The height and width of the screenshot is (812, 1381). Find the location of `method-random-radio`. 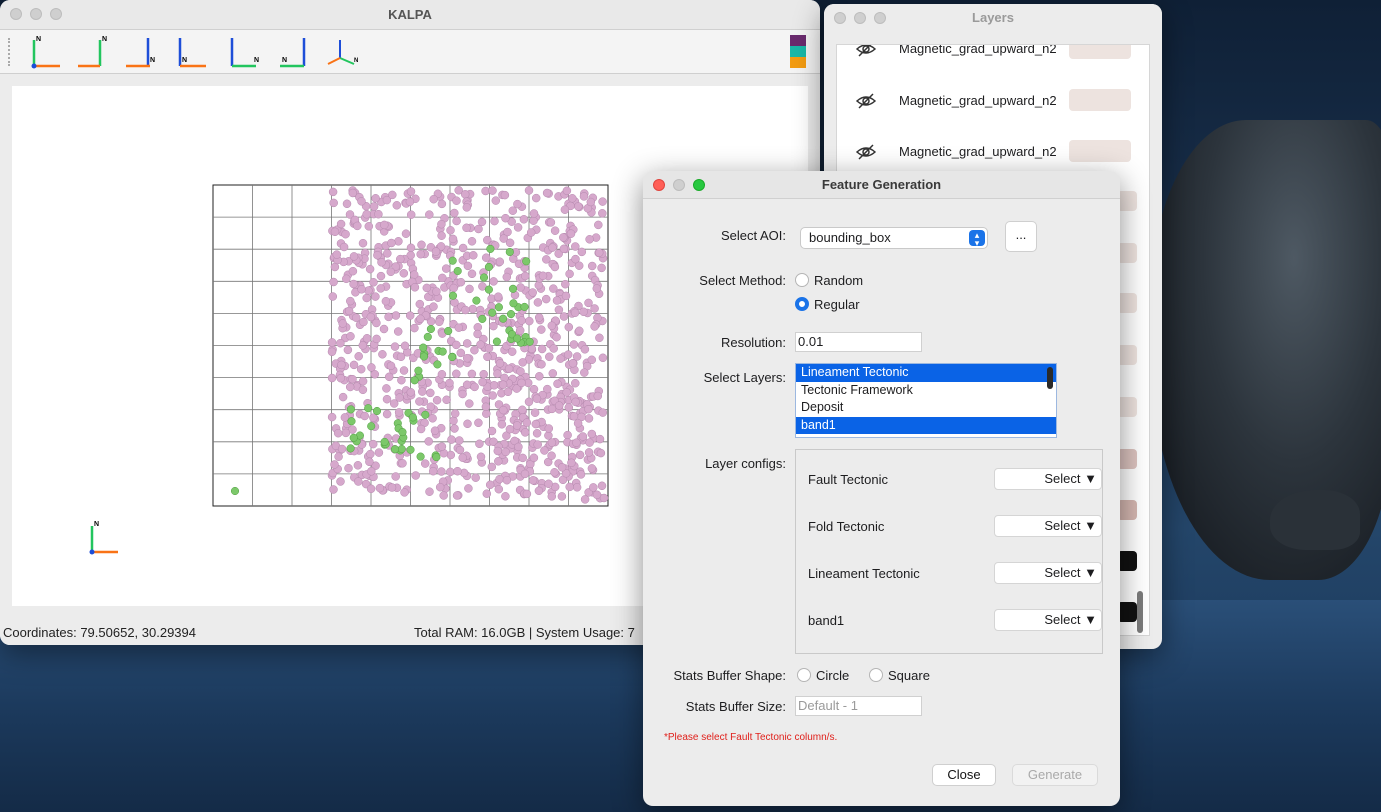

method-random-radio is located at coordinates (802, 280).